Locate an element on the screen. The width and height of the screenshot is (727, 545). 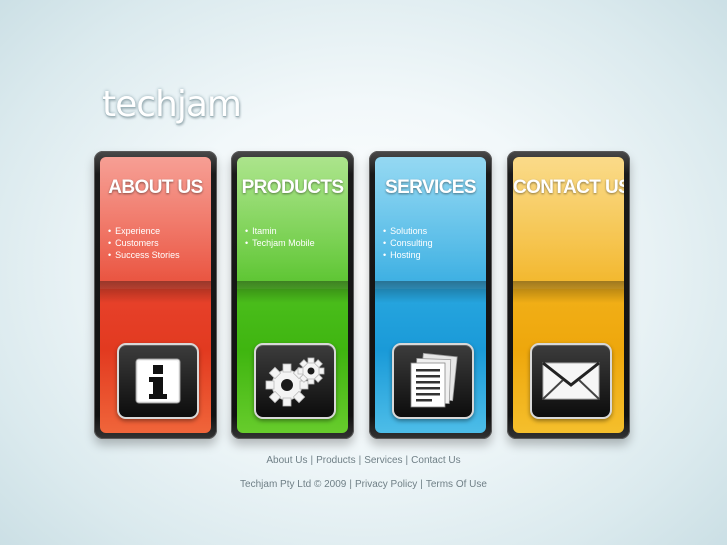
panel-products-face: PRODUCTS Itamin Techjam Mobile is located at coordinates (292, 295).